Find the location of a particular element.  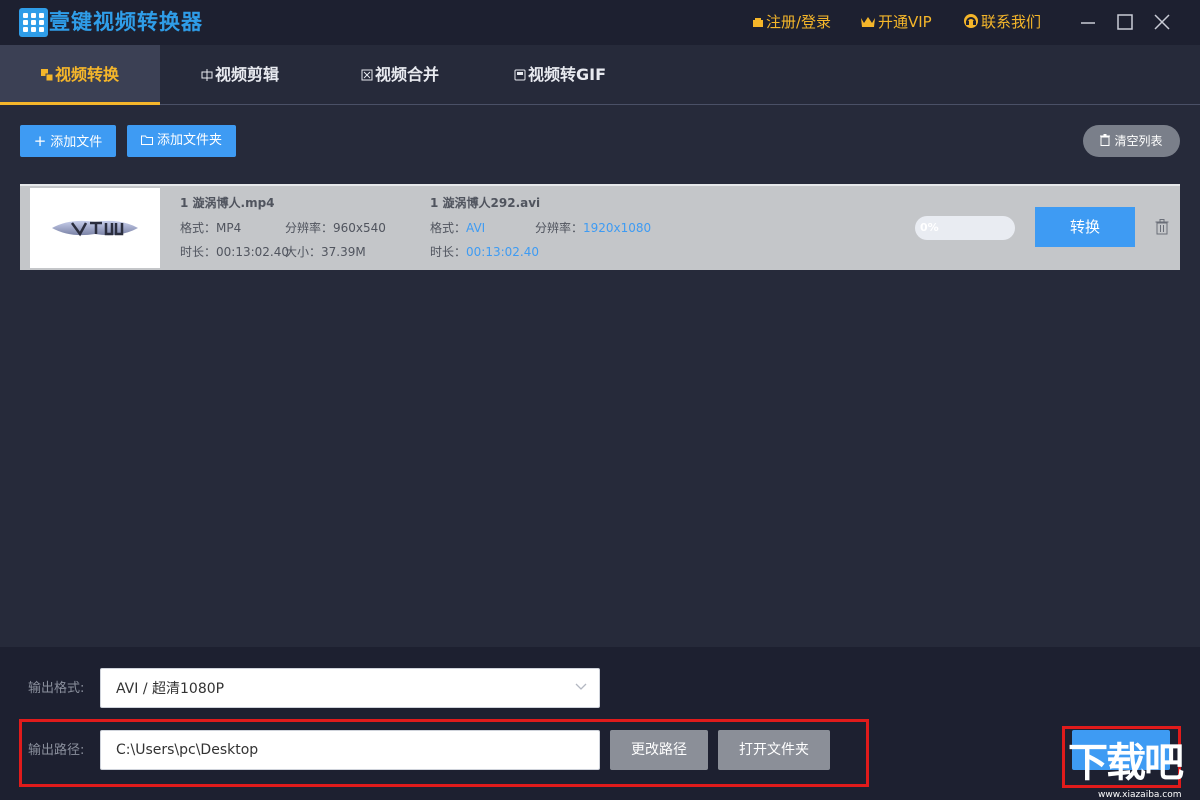

user-card-icon is located at coordinates (758, 24).